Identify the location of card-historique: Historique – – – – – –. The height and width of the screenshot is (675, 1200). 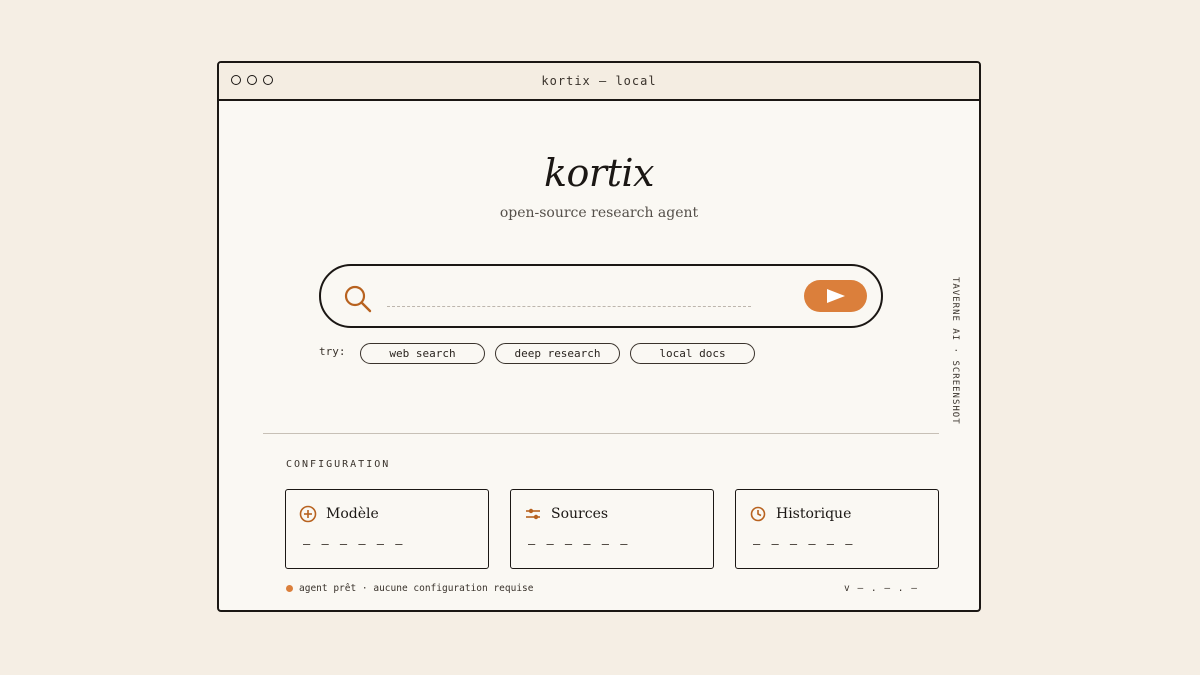
(837, 529).